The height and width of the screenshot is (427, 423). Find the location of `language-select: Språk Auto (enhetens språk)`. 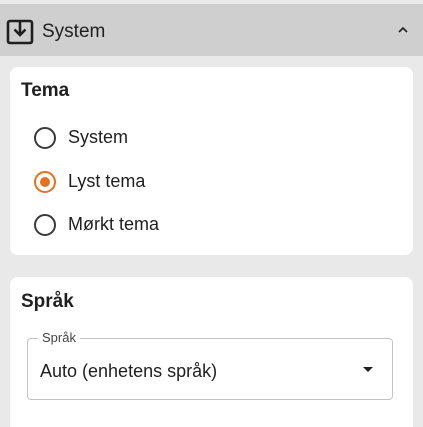

language-select: Språk Auto (enhetens språk) is located at coordinates (210, 365).